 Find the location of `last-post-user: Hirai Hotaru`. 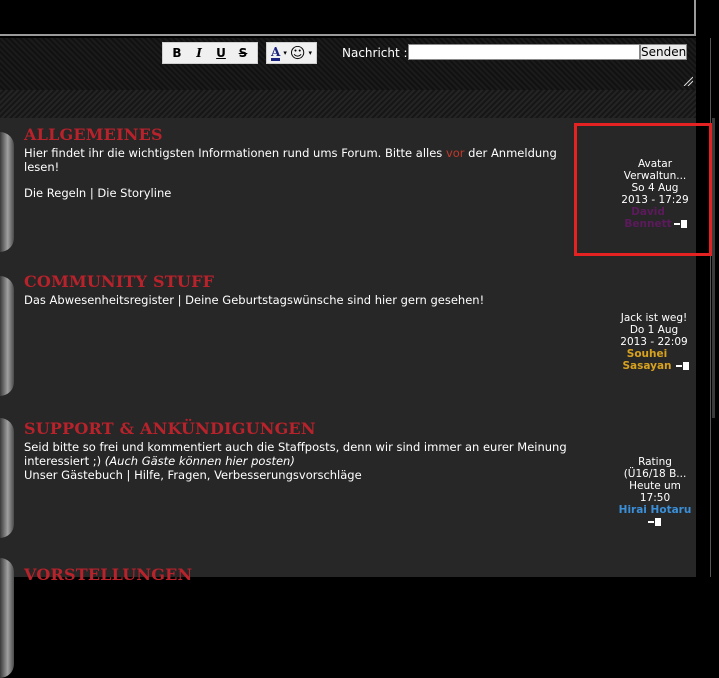

last-post-user: Hirai Hotaru is located at coordinates (655, 510).